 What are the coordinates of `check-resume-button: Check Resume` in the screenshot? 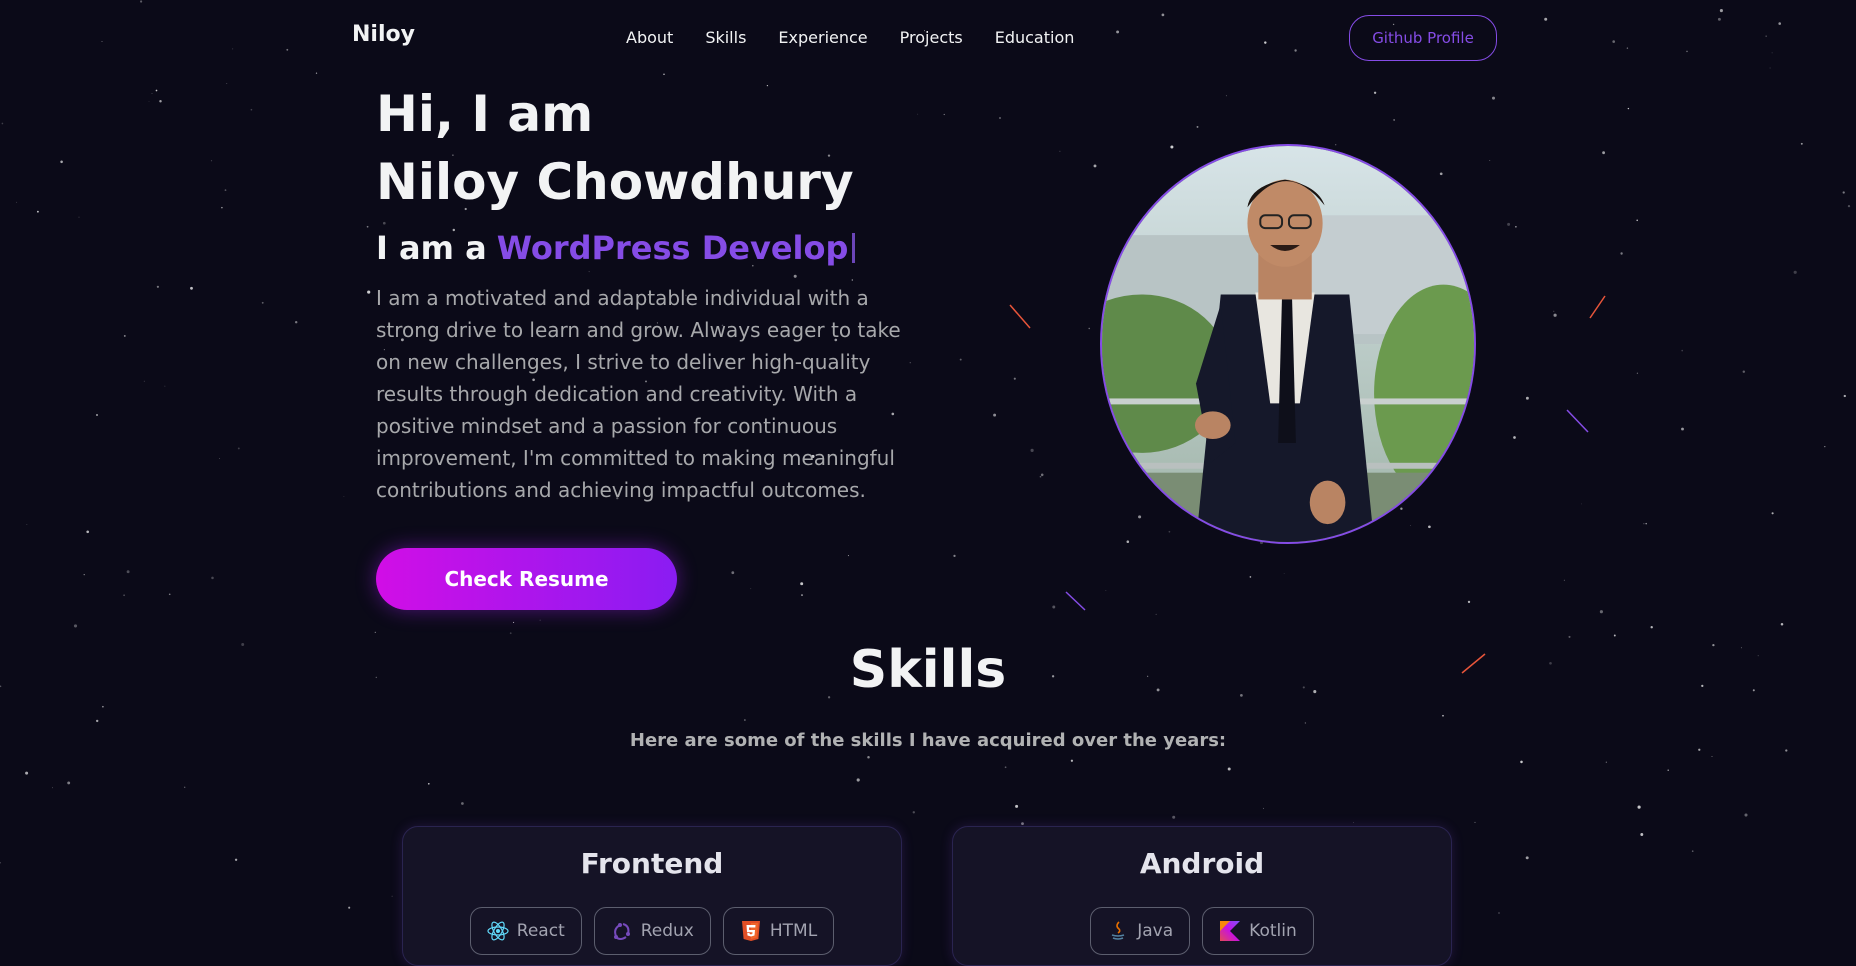 It's located at (526, 579).